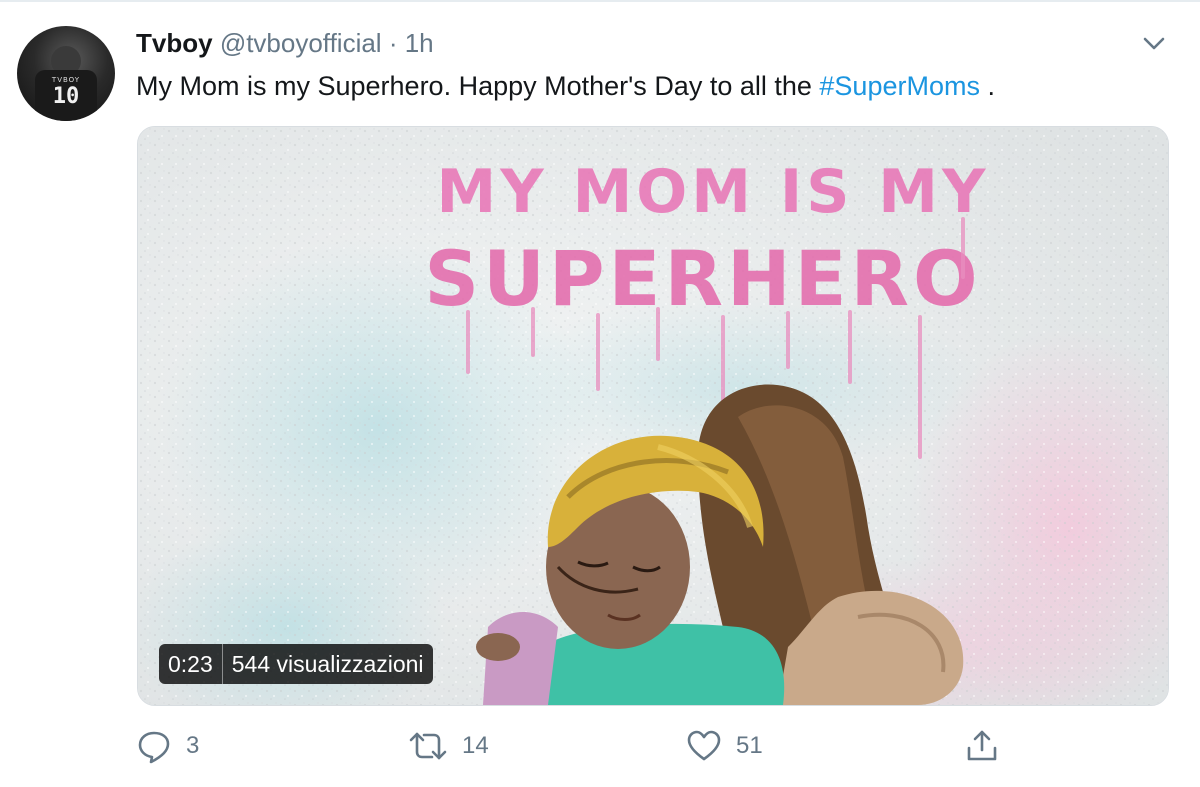 This screenshot has width=1200, height=787. I want to click on share-icon, so click(982, 746).